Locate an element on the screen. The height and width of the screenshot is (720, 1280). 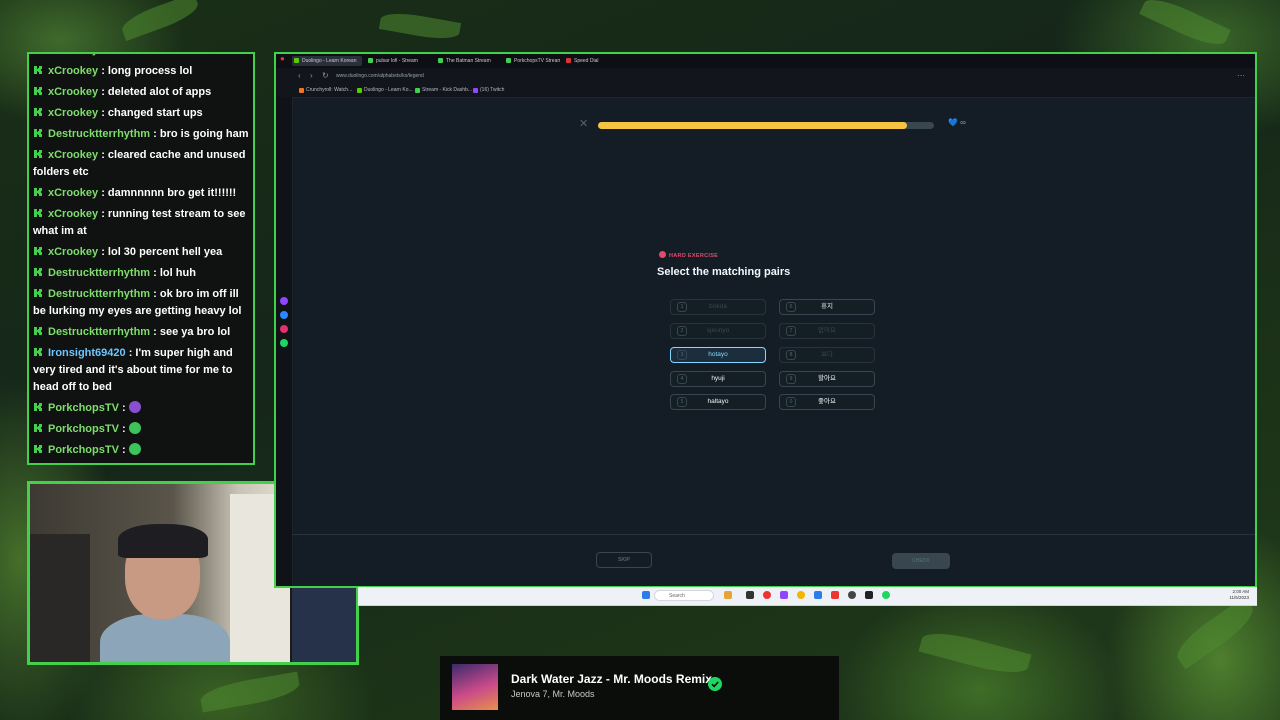
opera-icon is located at coordinates (767, 595).